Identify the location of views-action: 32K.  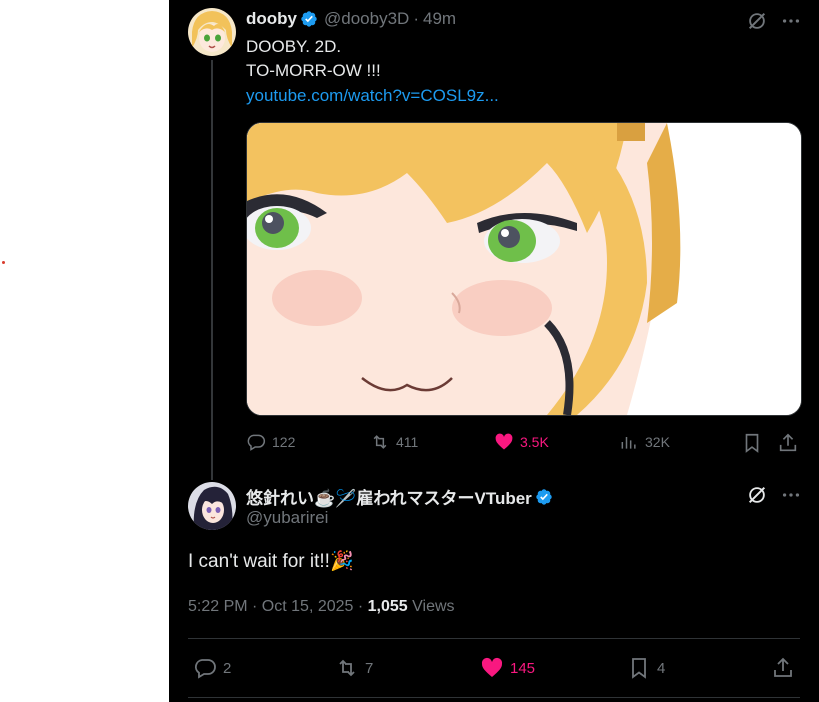
(644, 442).